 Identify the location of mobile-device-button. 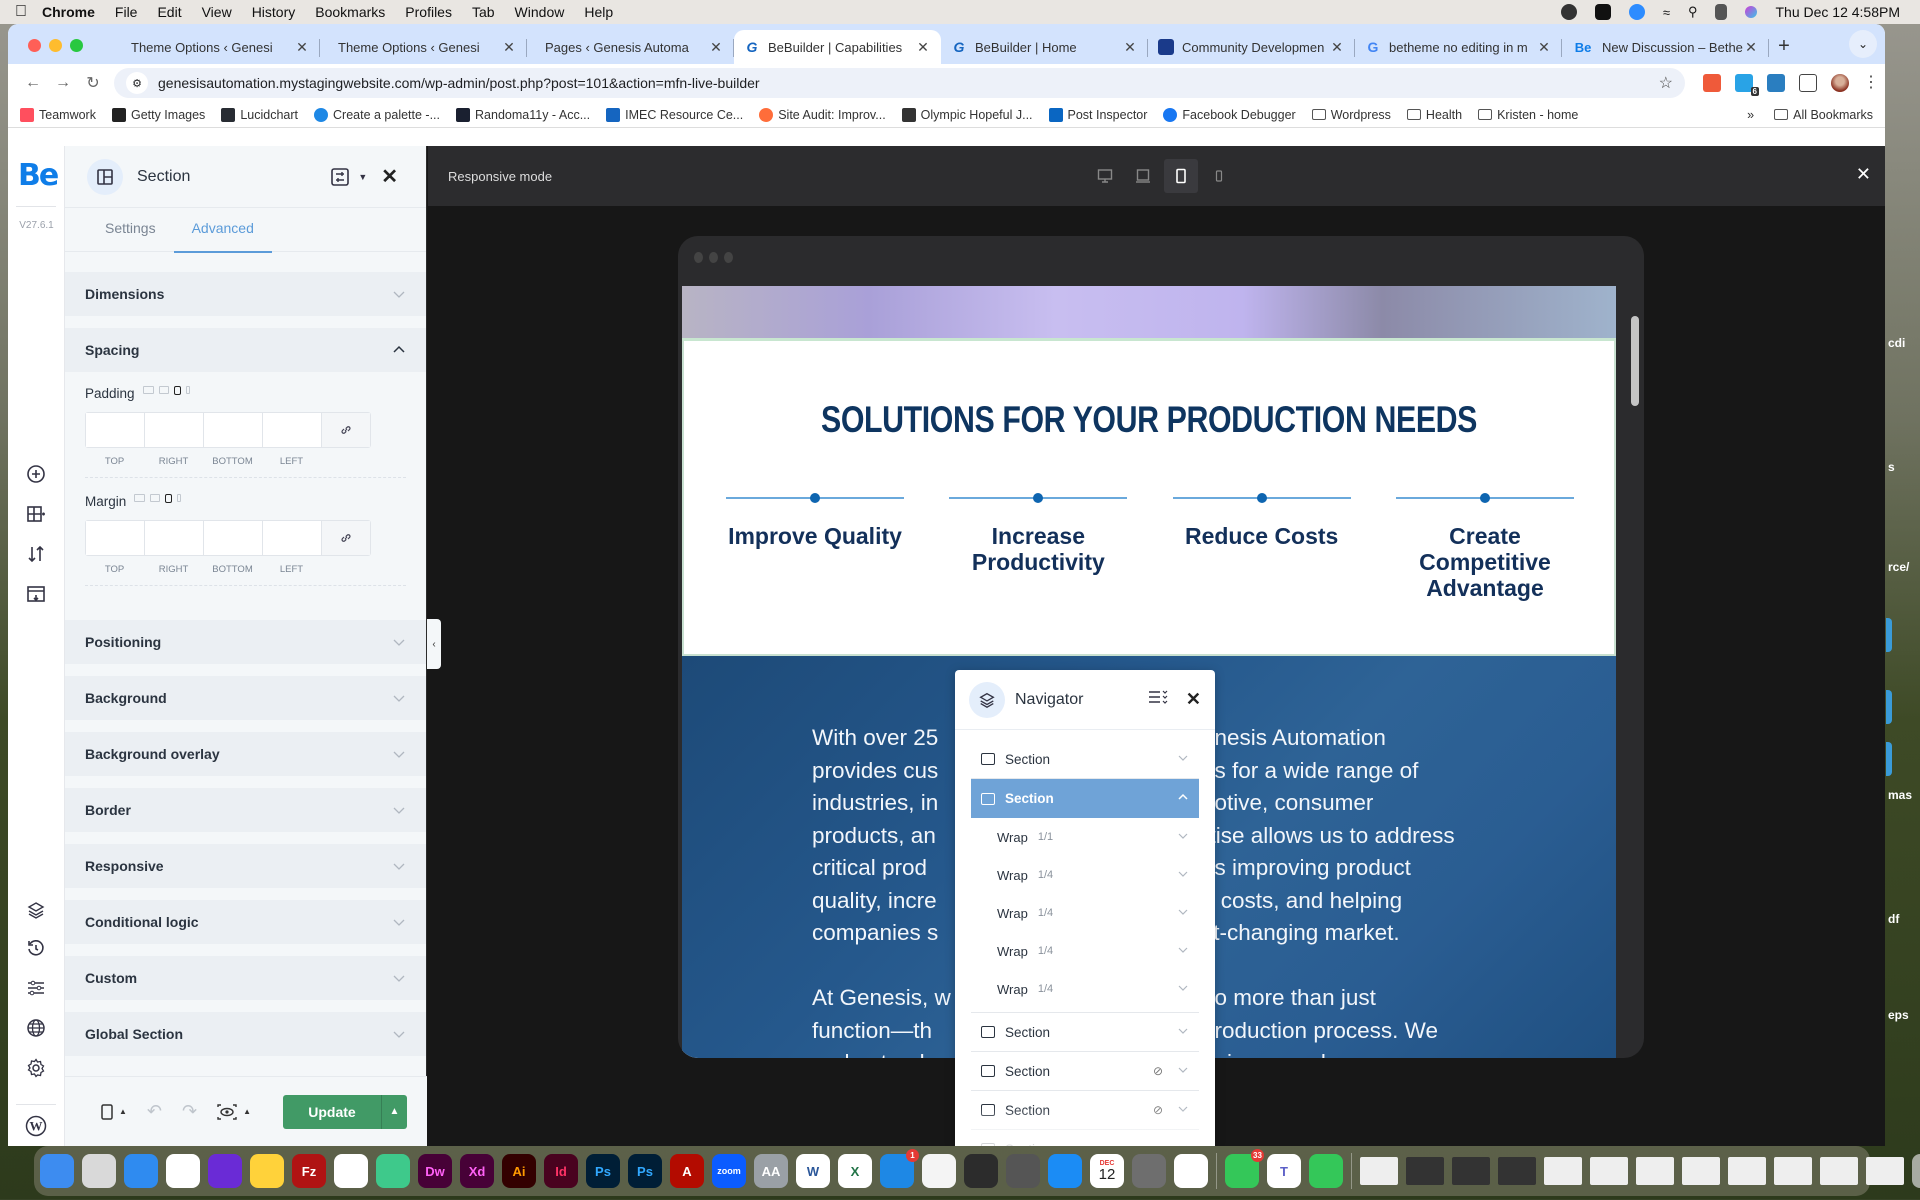
(1219, 176).